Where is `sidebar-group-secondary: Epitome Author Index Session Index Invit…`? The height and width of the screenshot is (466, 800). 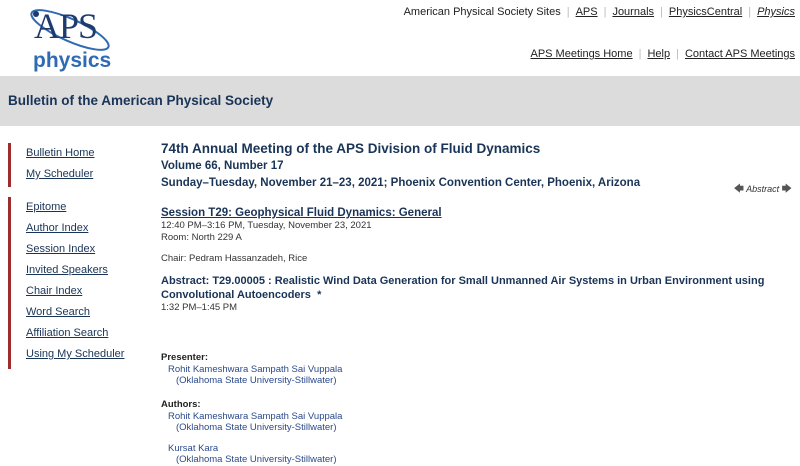
sidebar-group-secondary: Epitome Author Index Session Index Invit… is located at coordinates (78, 283).